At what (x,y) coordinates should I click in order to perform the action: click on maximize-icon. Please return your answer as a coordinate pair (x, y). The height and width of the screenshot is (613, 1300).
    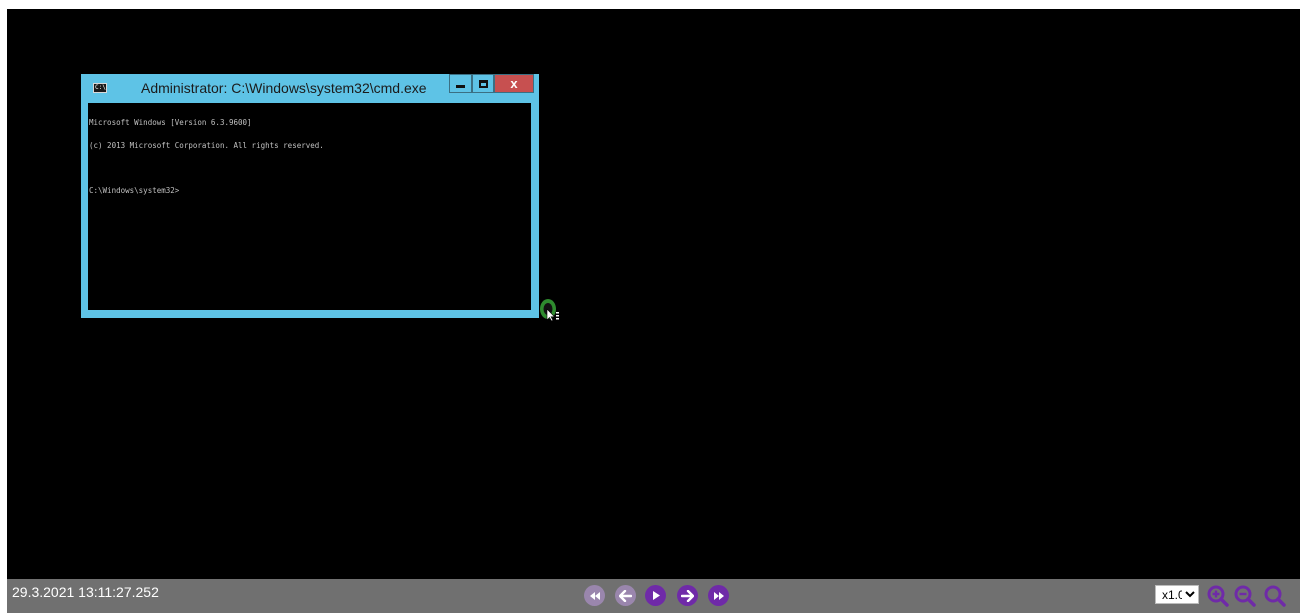
    Looking at the image, I should click on (483, 83).